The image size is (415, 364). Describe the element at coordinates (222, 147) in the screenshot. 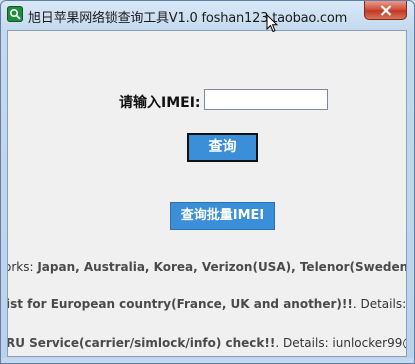

I see `query-button: 查询` at that location.